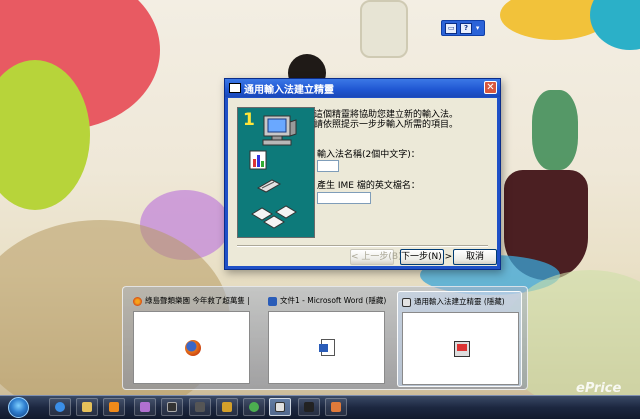  What do you see at coordinates (362, 246) in the screenshot?
I see `button-divider` at bounding box center [362, 246].